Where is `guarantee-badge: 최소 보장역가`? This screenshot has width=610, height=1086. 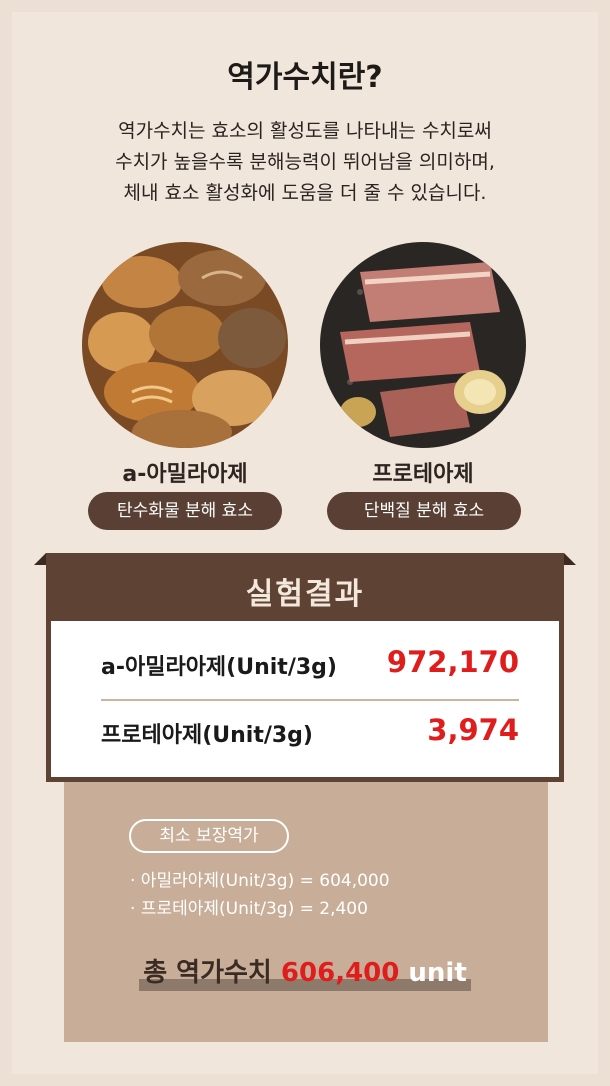 guarantee-badge: 최소 보장역가 is located at coordinates (209, 836).